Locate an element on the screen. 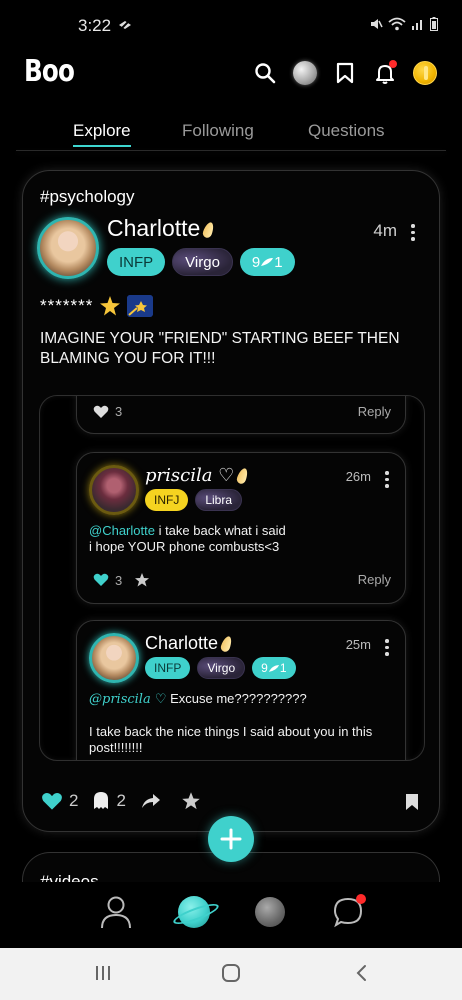 This screenshot has width=462, height=1000. comment-time: 26m is located at coordinates (358, 476).